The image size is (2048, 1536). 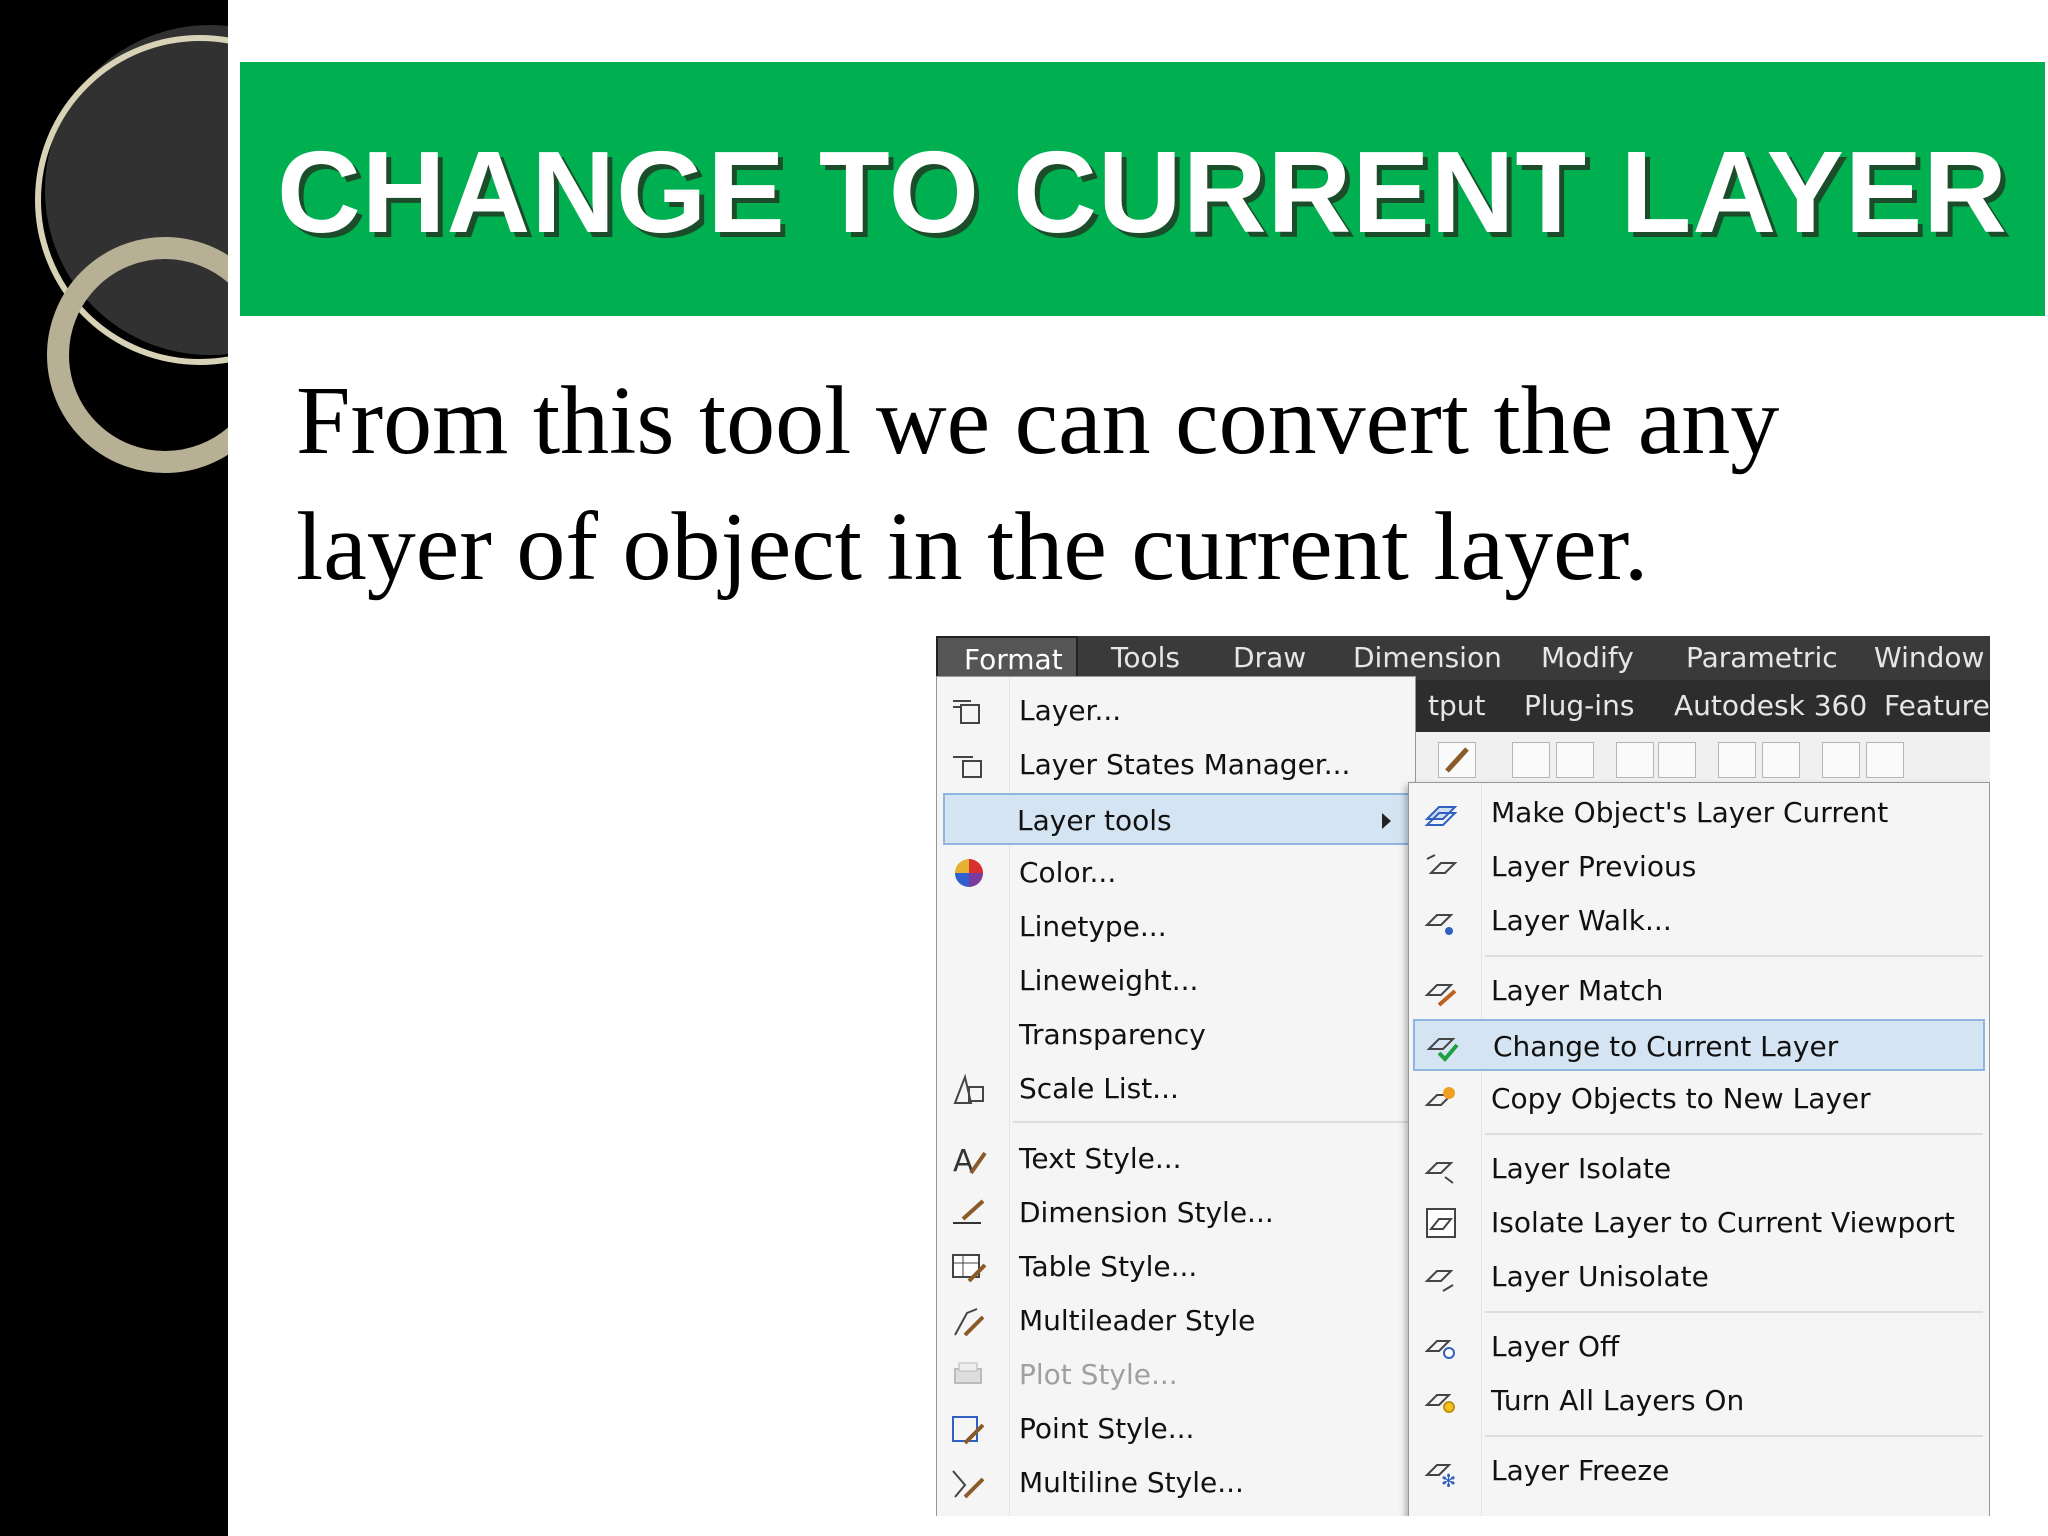 What do you see at coordinates (1456, 706) in the screenshot?
I see `ribbon-tab-output: tput` at bounding box center [1456, 706].